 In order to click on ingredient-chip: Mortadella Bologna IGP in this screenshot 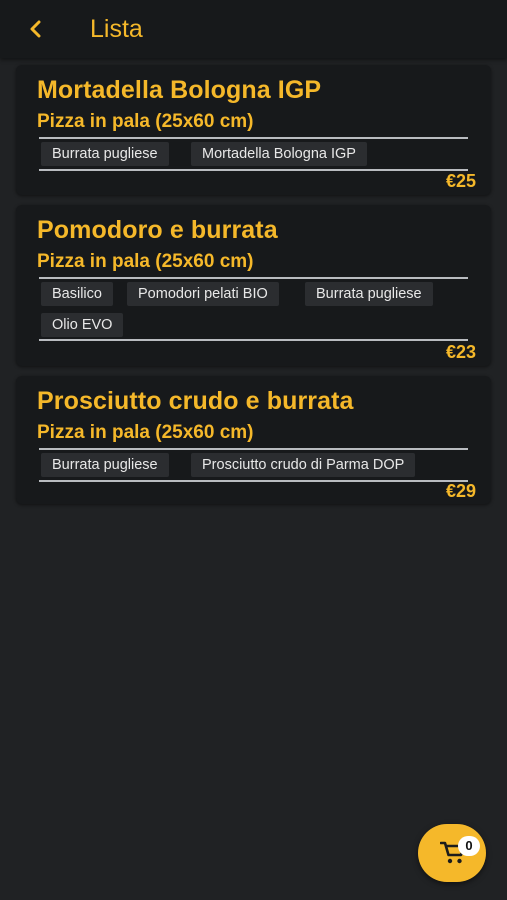, I will do `click(279, 154)`.